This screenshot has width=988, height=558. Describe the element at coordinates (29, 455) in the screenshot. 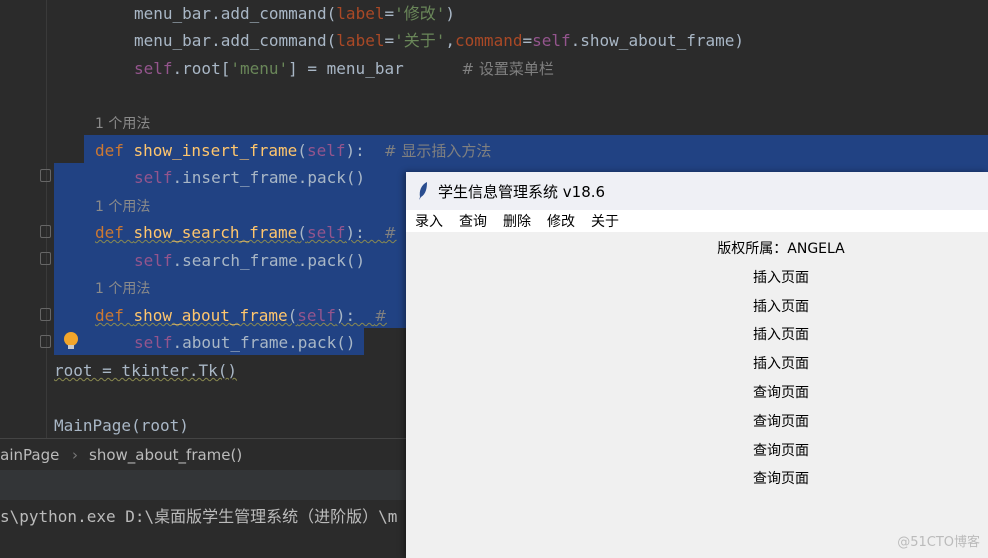

I see `breadcrumb-item: lainPage` at that location.